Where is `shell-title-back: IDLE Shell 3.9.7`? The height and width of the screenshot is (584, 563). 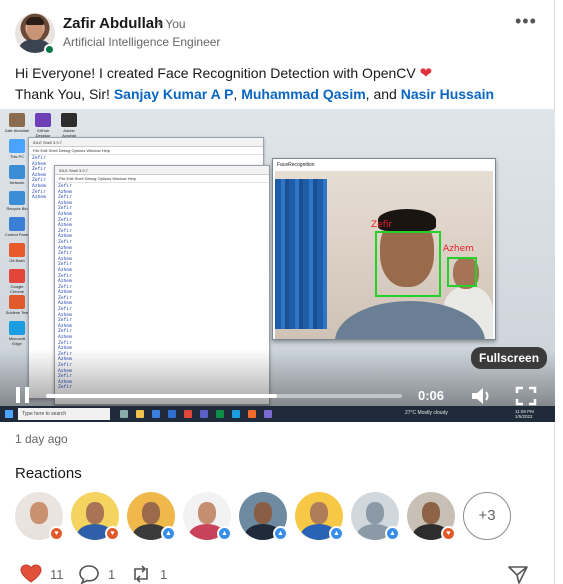 shell-title-back: IDLE Shell 3.9.7 is located at coordinates (146, 142).